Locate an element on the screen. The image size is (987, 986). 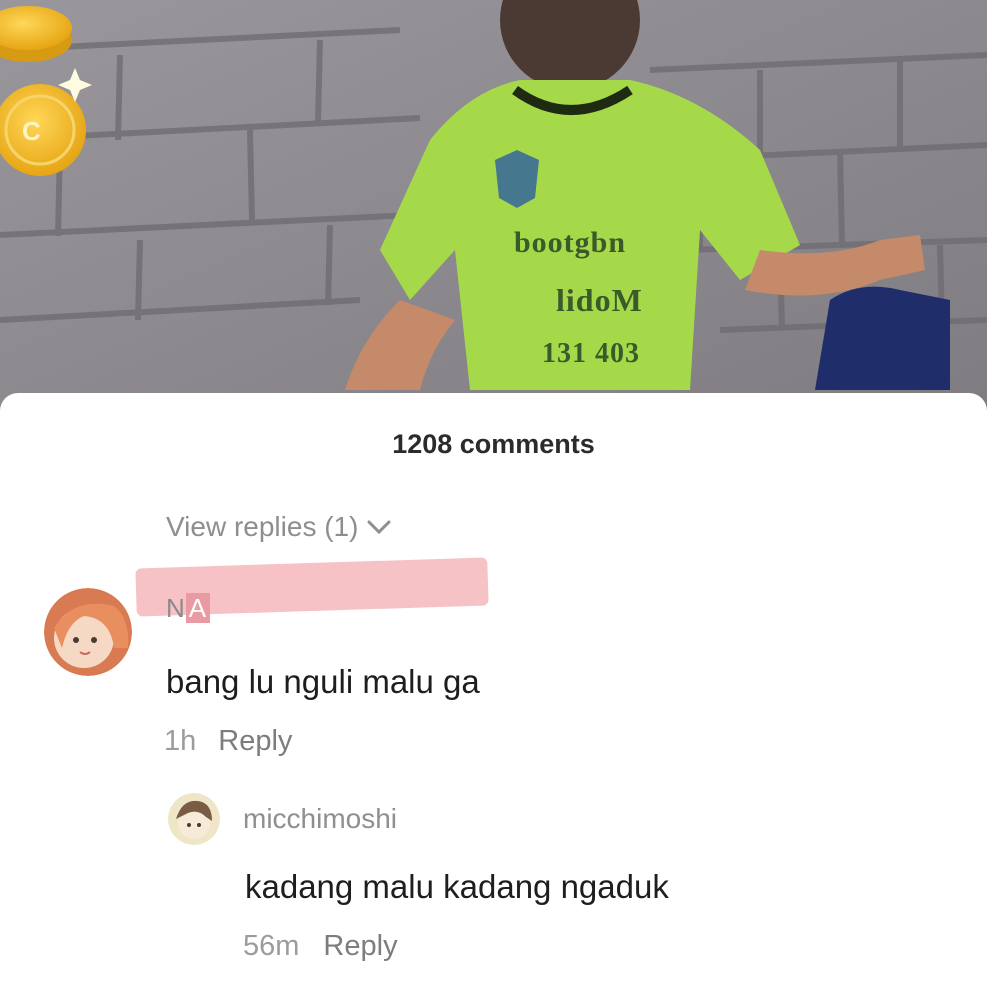
reply-time: 56m is located at coordinates (271, 946).